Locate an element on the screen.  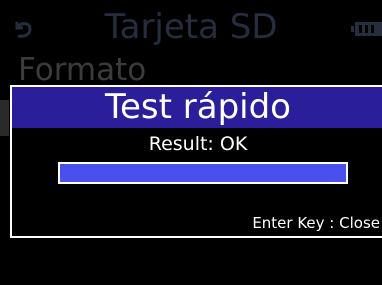
dialog-title: Test rápido is located at coordinates (198, 107).